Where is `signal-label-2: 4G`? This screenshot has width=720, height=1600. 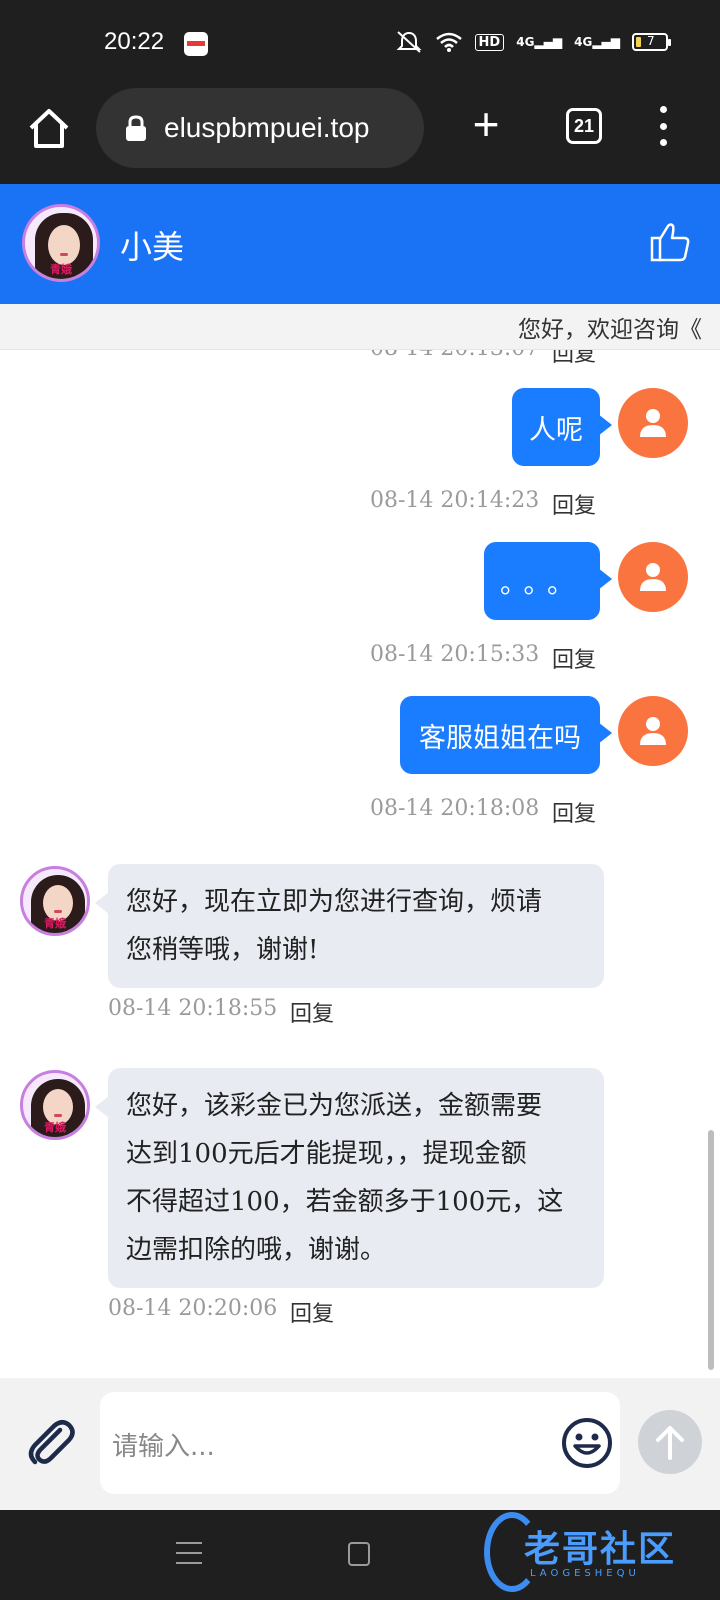
signal-label-2: 4G is located at coordinates (583, 42).